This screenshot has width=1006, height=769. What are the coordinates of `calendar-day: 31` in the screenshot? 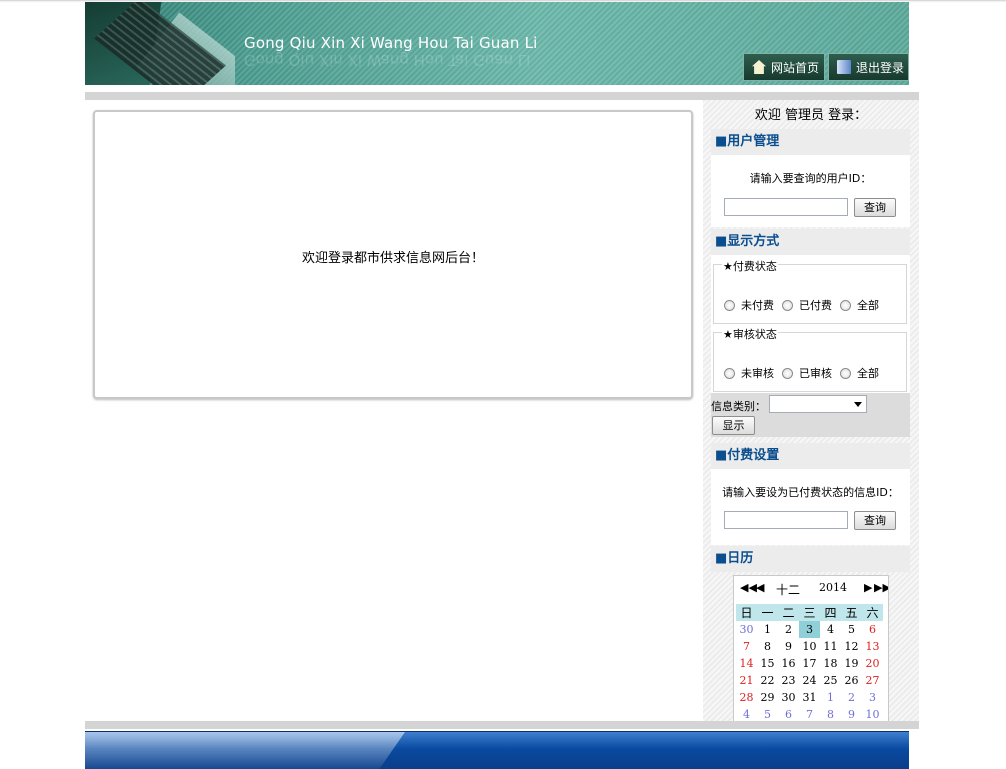 It's located at (809, 697).